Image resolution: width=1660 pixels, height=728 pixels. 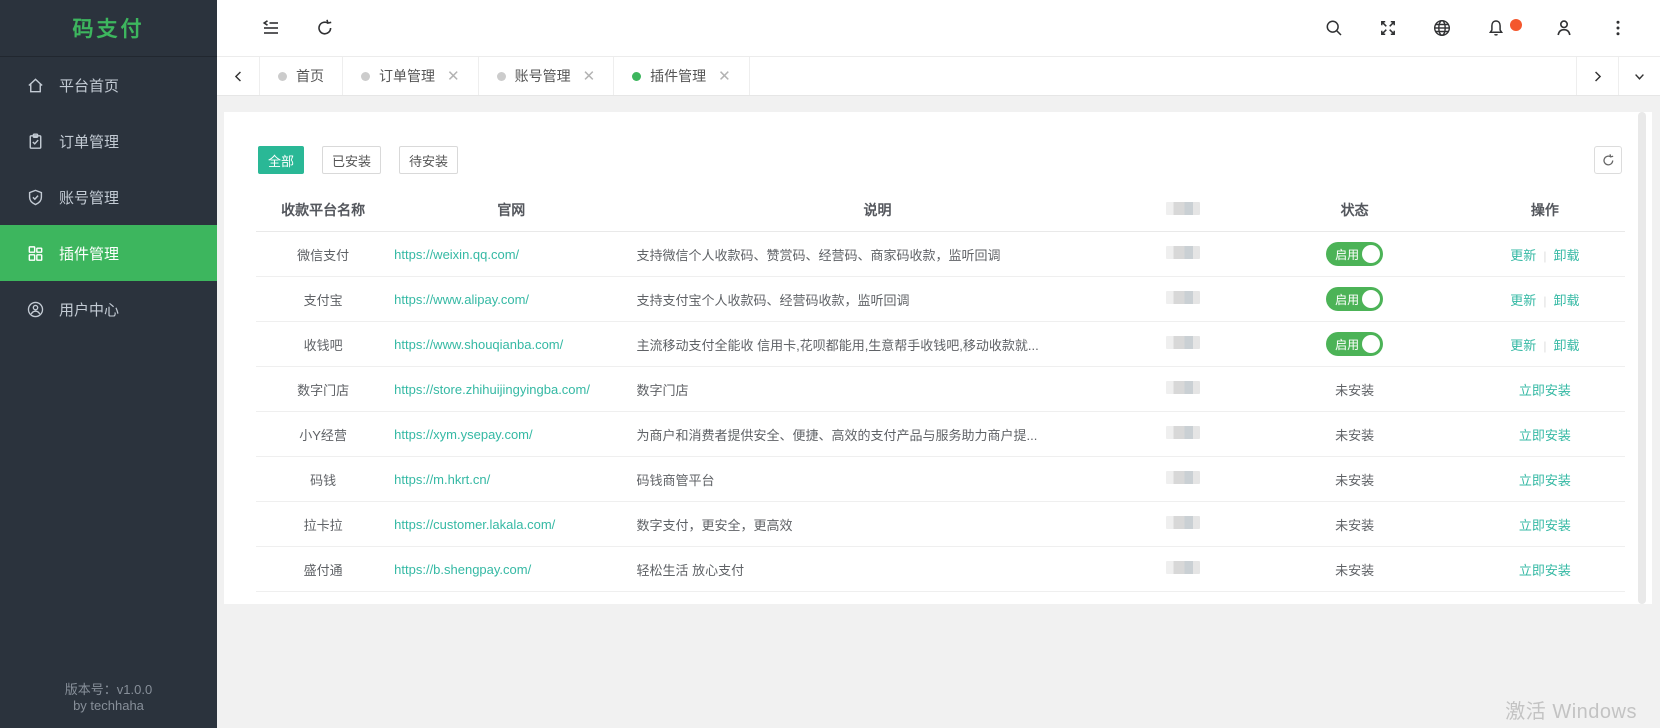 I want to click on site-link: https://www.shouqianba.com/, so click(x=478, y=344).